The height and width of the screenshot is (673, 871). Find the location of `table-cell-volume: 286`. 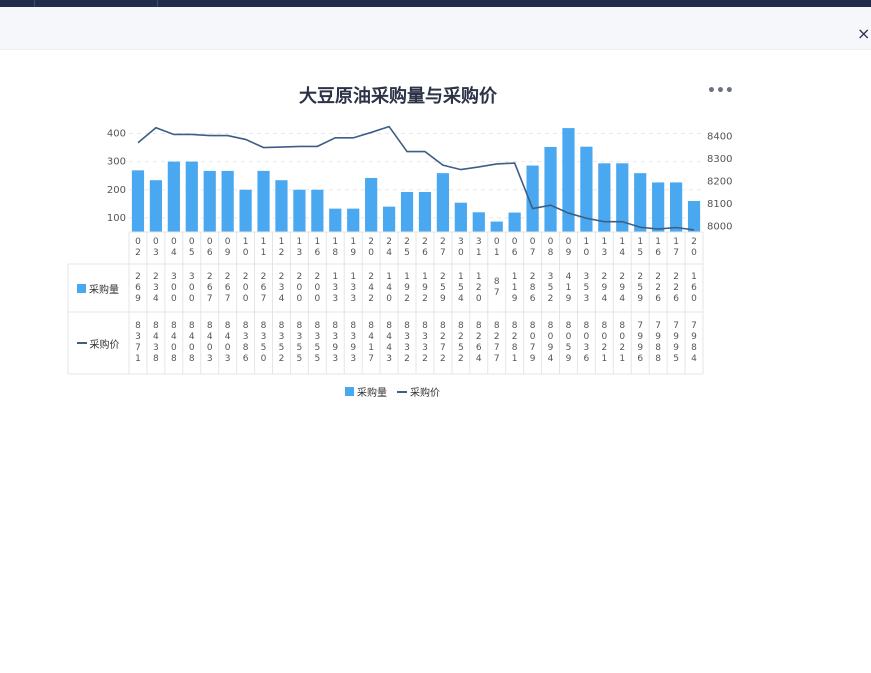

table-cell-volume: 286 is located at coordinates (532, 287).